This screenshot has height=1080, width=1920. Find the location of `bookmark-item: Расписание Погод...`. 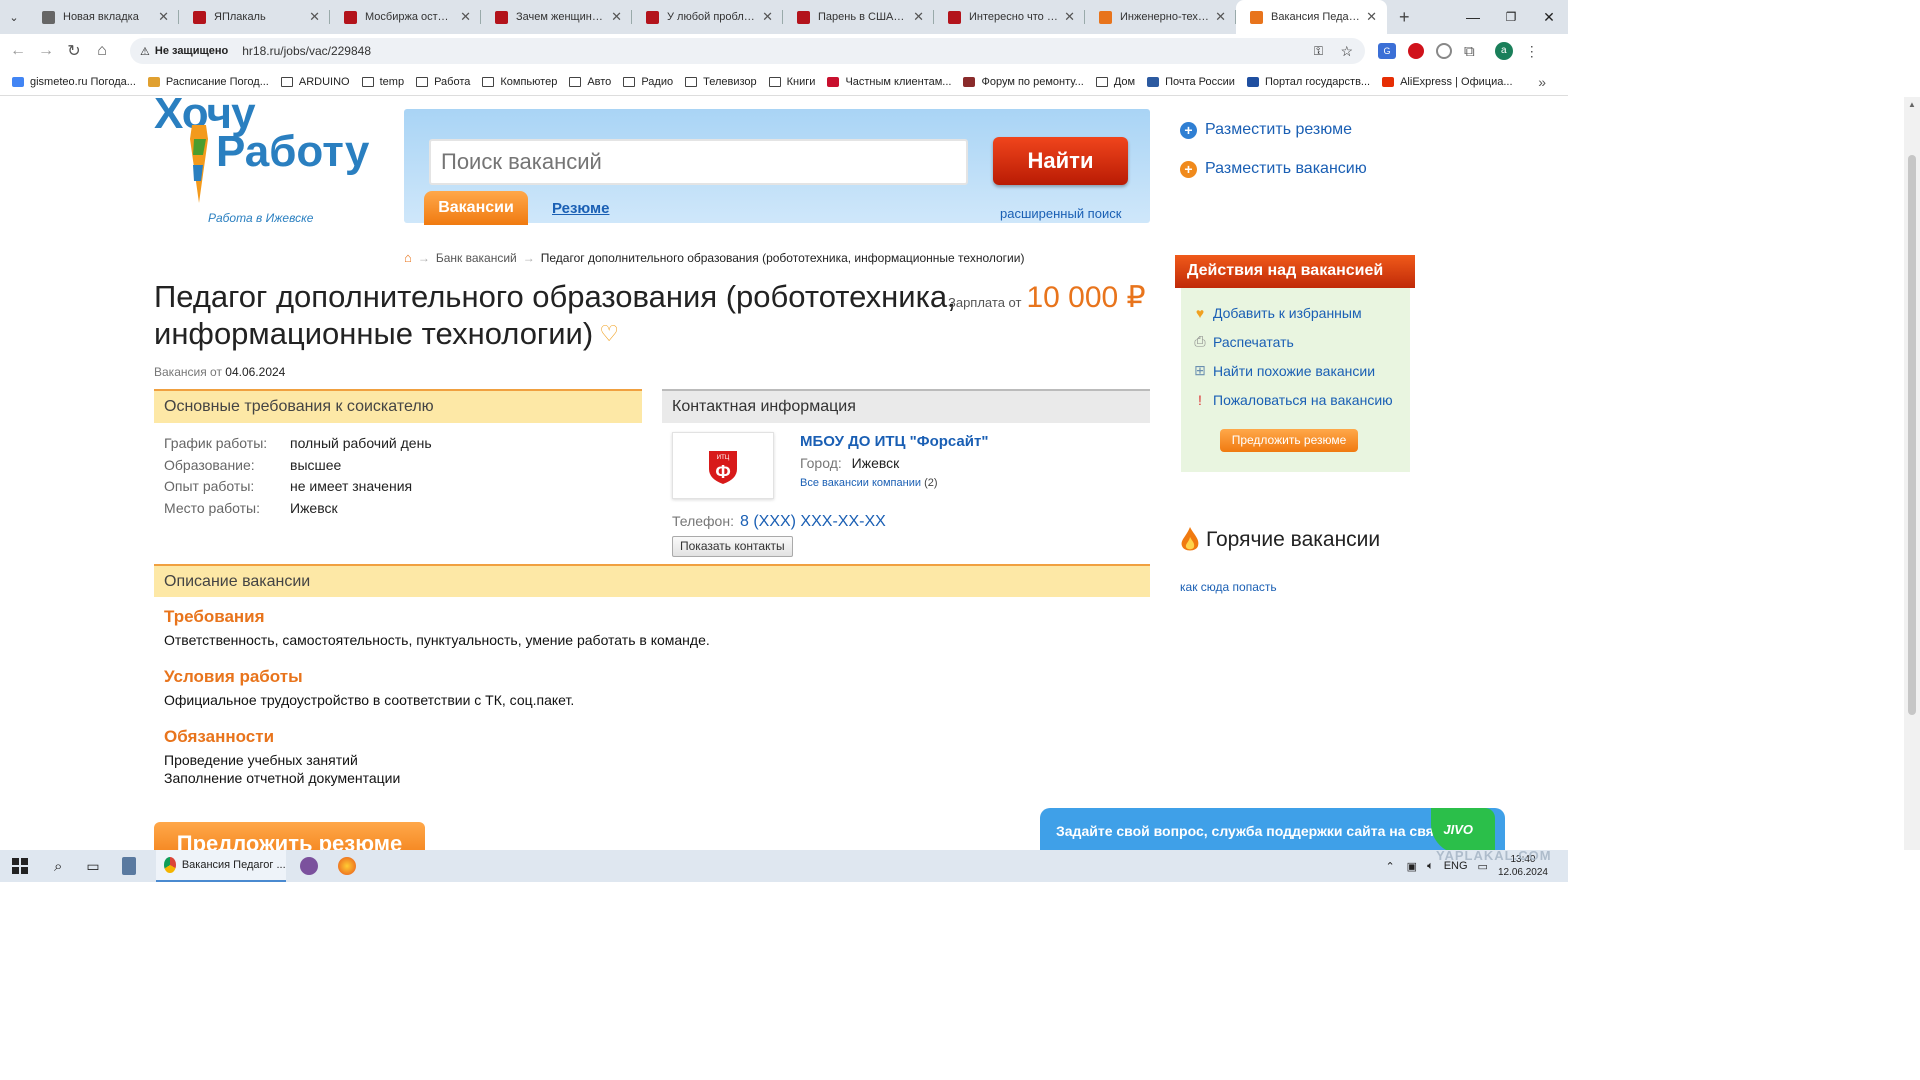

bookmark-item: Расписание Погод... is located at coordinates (208, 82).